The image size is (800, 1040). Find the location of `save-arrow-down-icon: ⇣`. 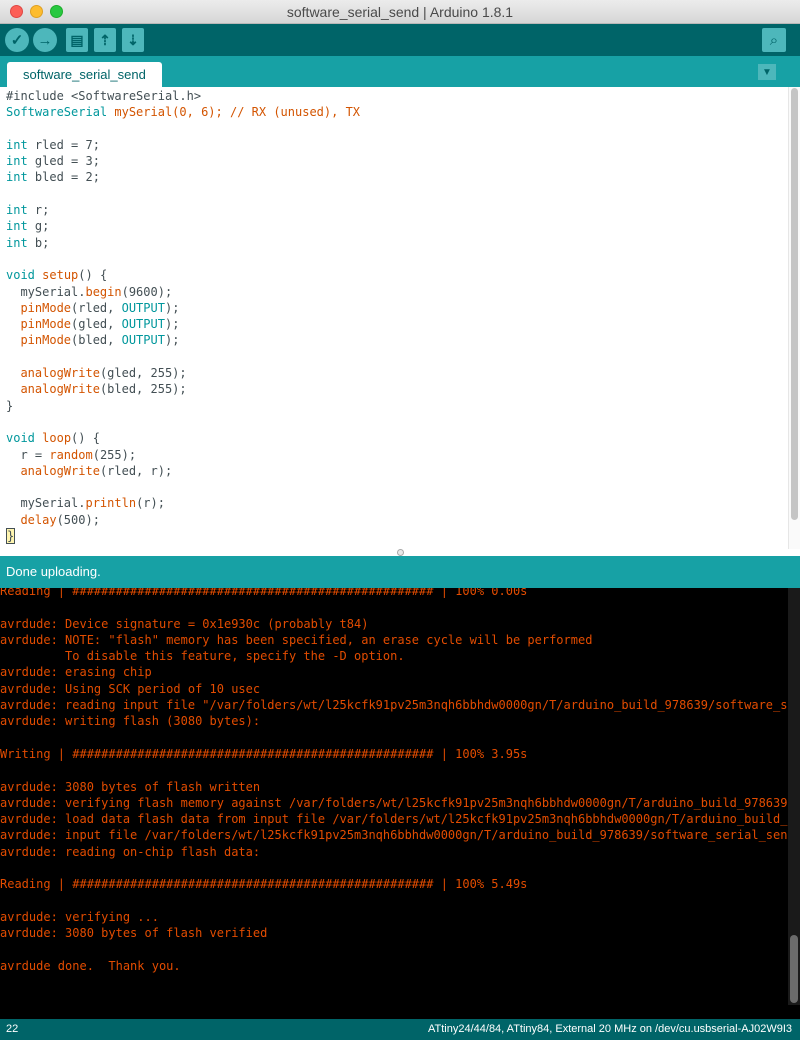

save-arrow-down-icon: ⇣ is located at coordinates (133, 39).